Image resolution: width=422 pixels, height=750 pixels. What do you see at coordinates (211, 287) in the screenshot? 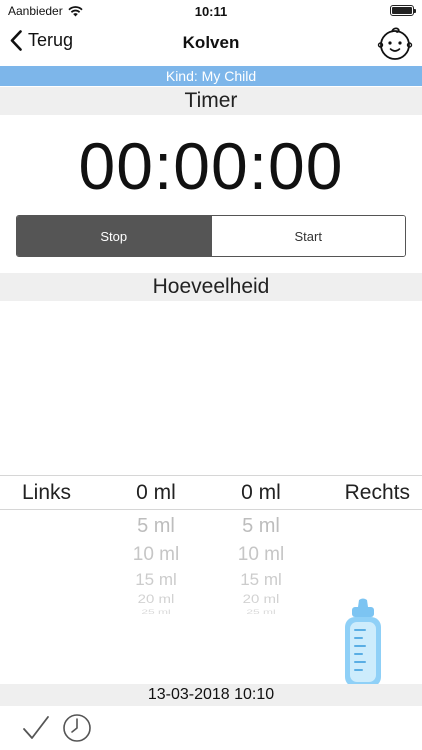
I see `amount-section-header: Hoeveelheid` at bounding box center [211, 287].